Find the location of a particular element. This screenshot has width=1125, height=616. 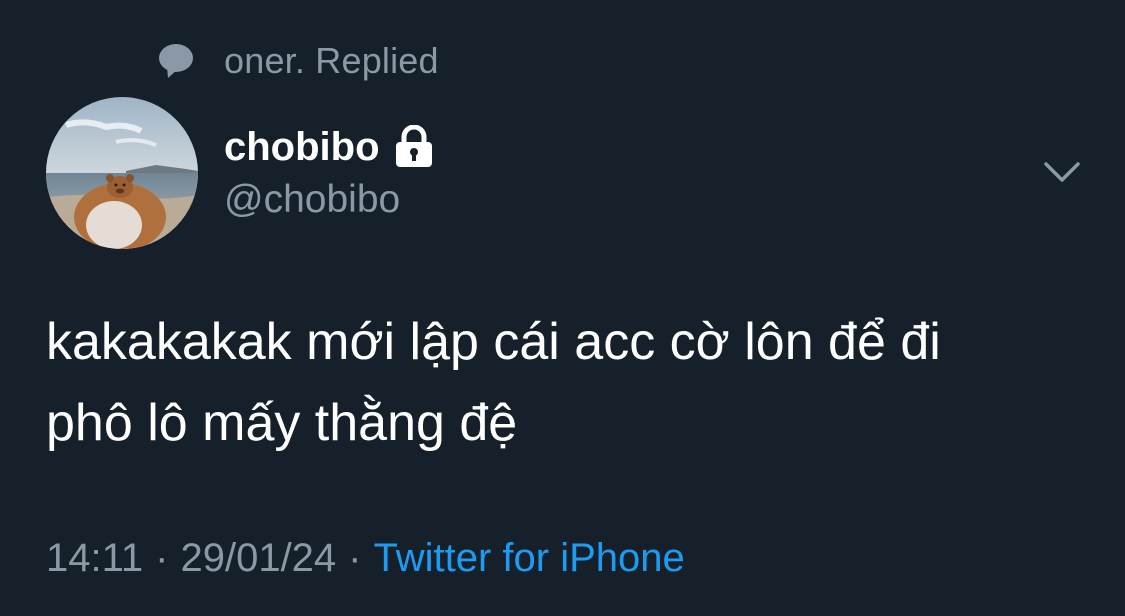

tweet-source-link: Twitter for iPhone is located at coordinates (529, 558).